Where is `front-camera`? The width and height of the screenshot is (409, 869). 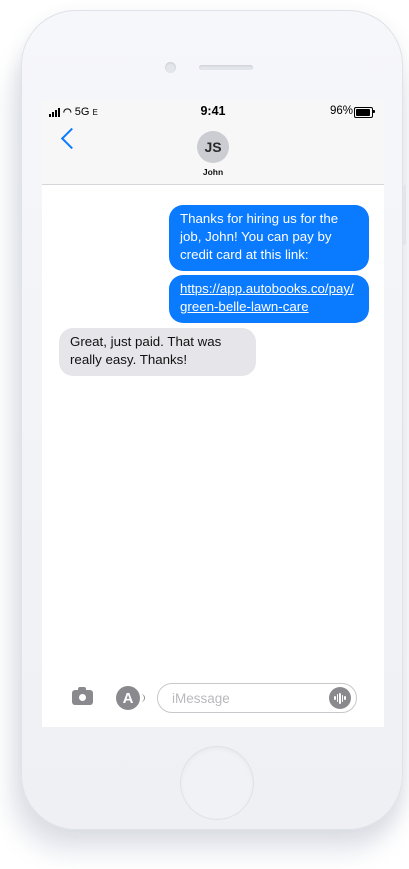
front-camera is located at coordinates (170, 67).